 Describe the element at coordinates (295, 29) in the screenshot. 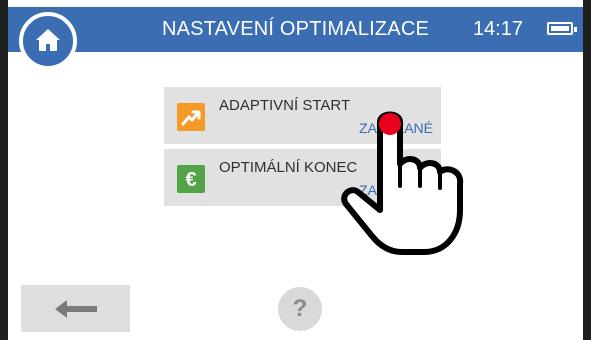

I see `title-bar: NASTAVENÍ OPTIMALIZACE 14:17` at that location.